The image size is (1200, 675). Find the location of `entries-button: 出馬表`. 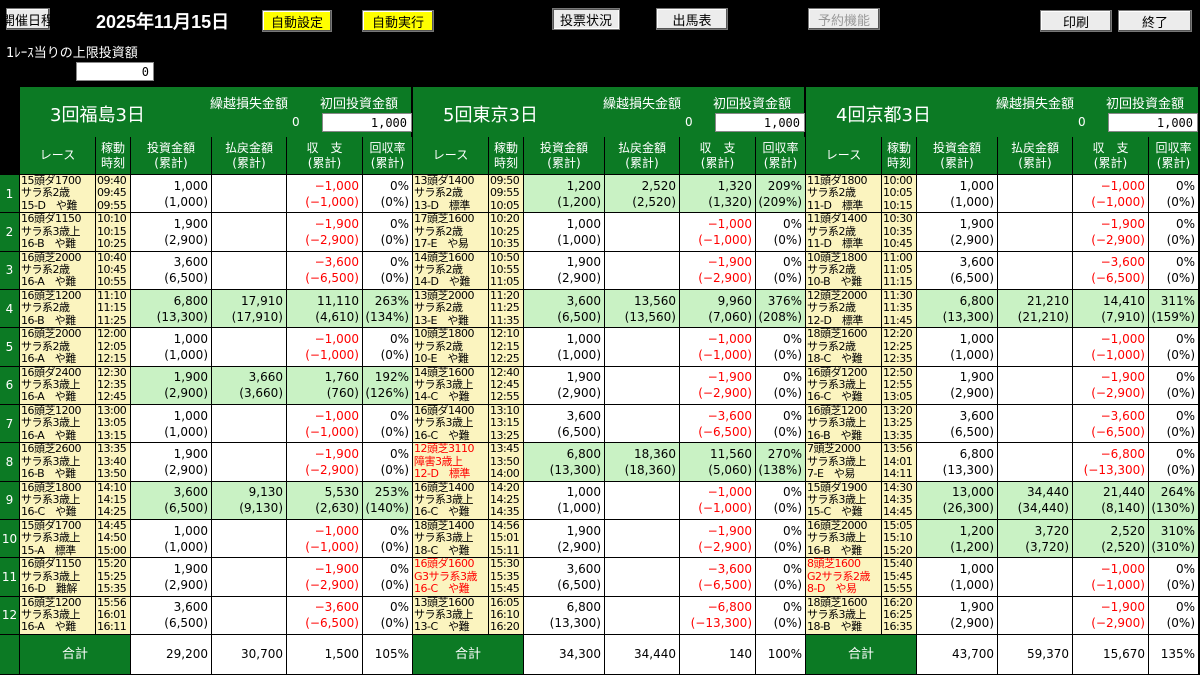

entries-button: 出馬表 is located at coordinates (692, 19).